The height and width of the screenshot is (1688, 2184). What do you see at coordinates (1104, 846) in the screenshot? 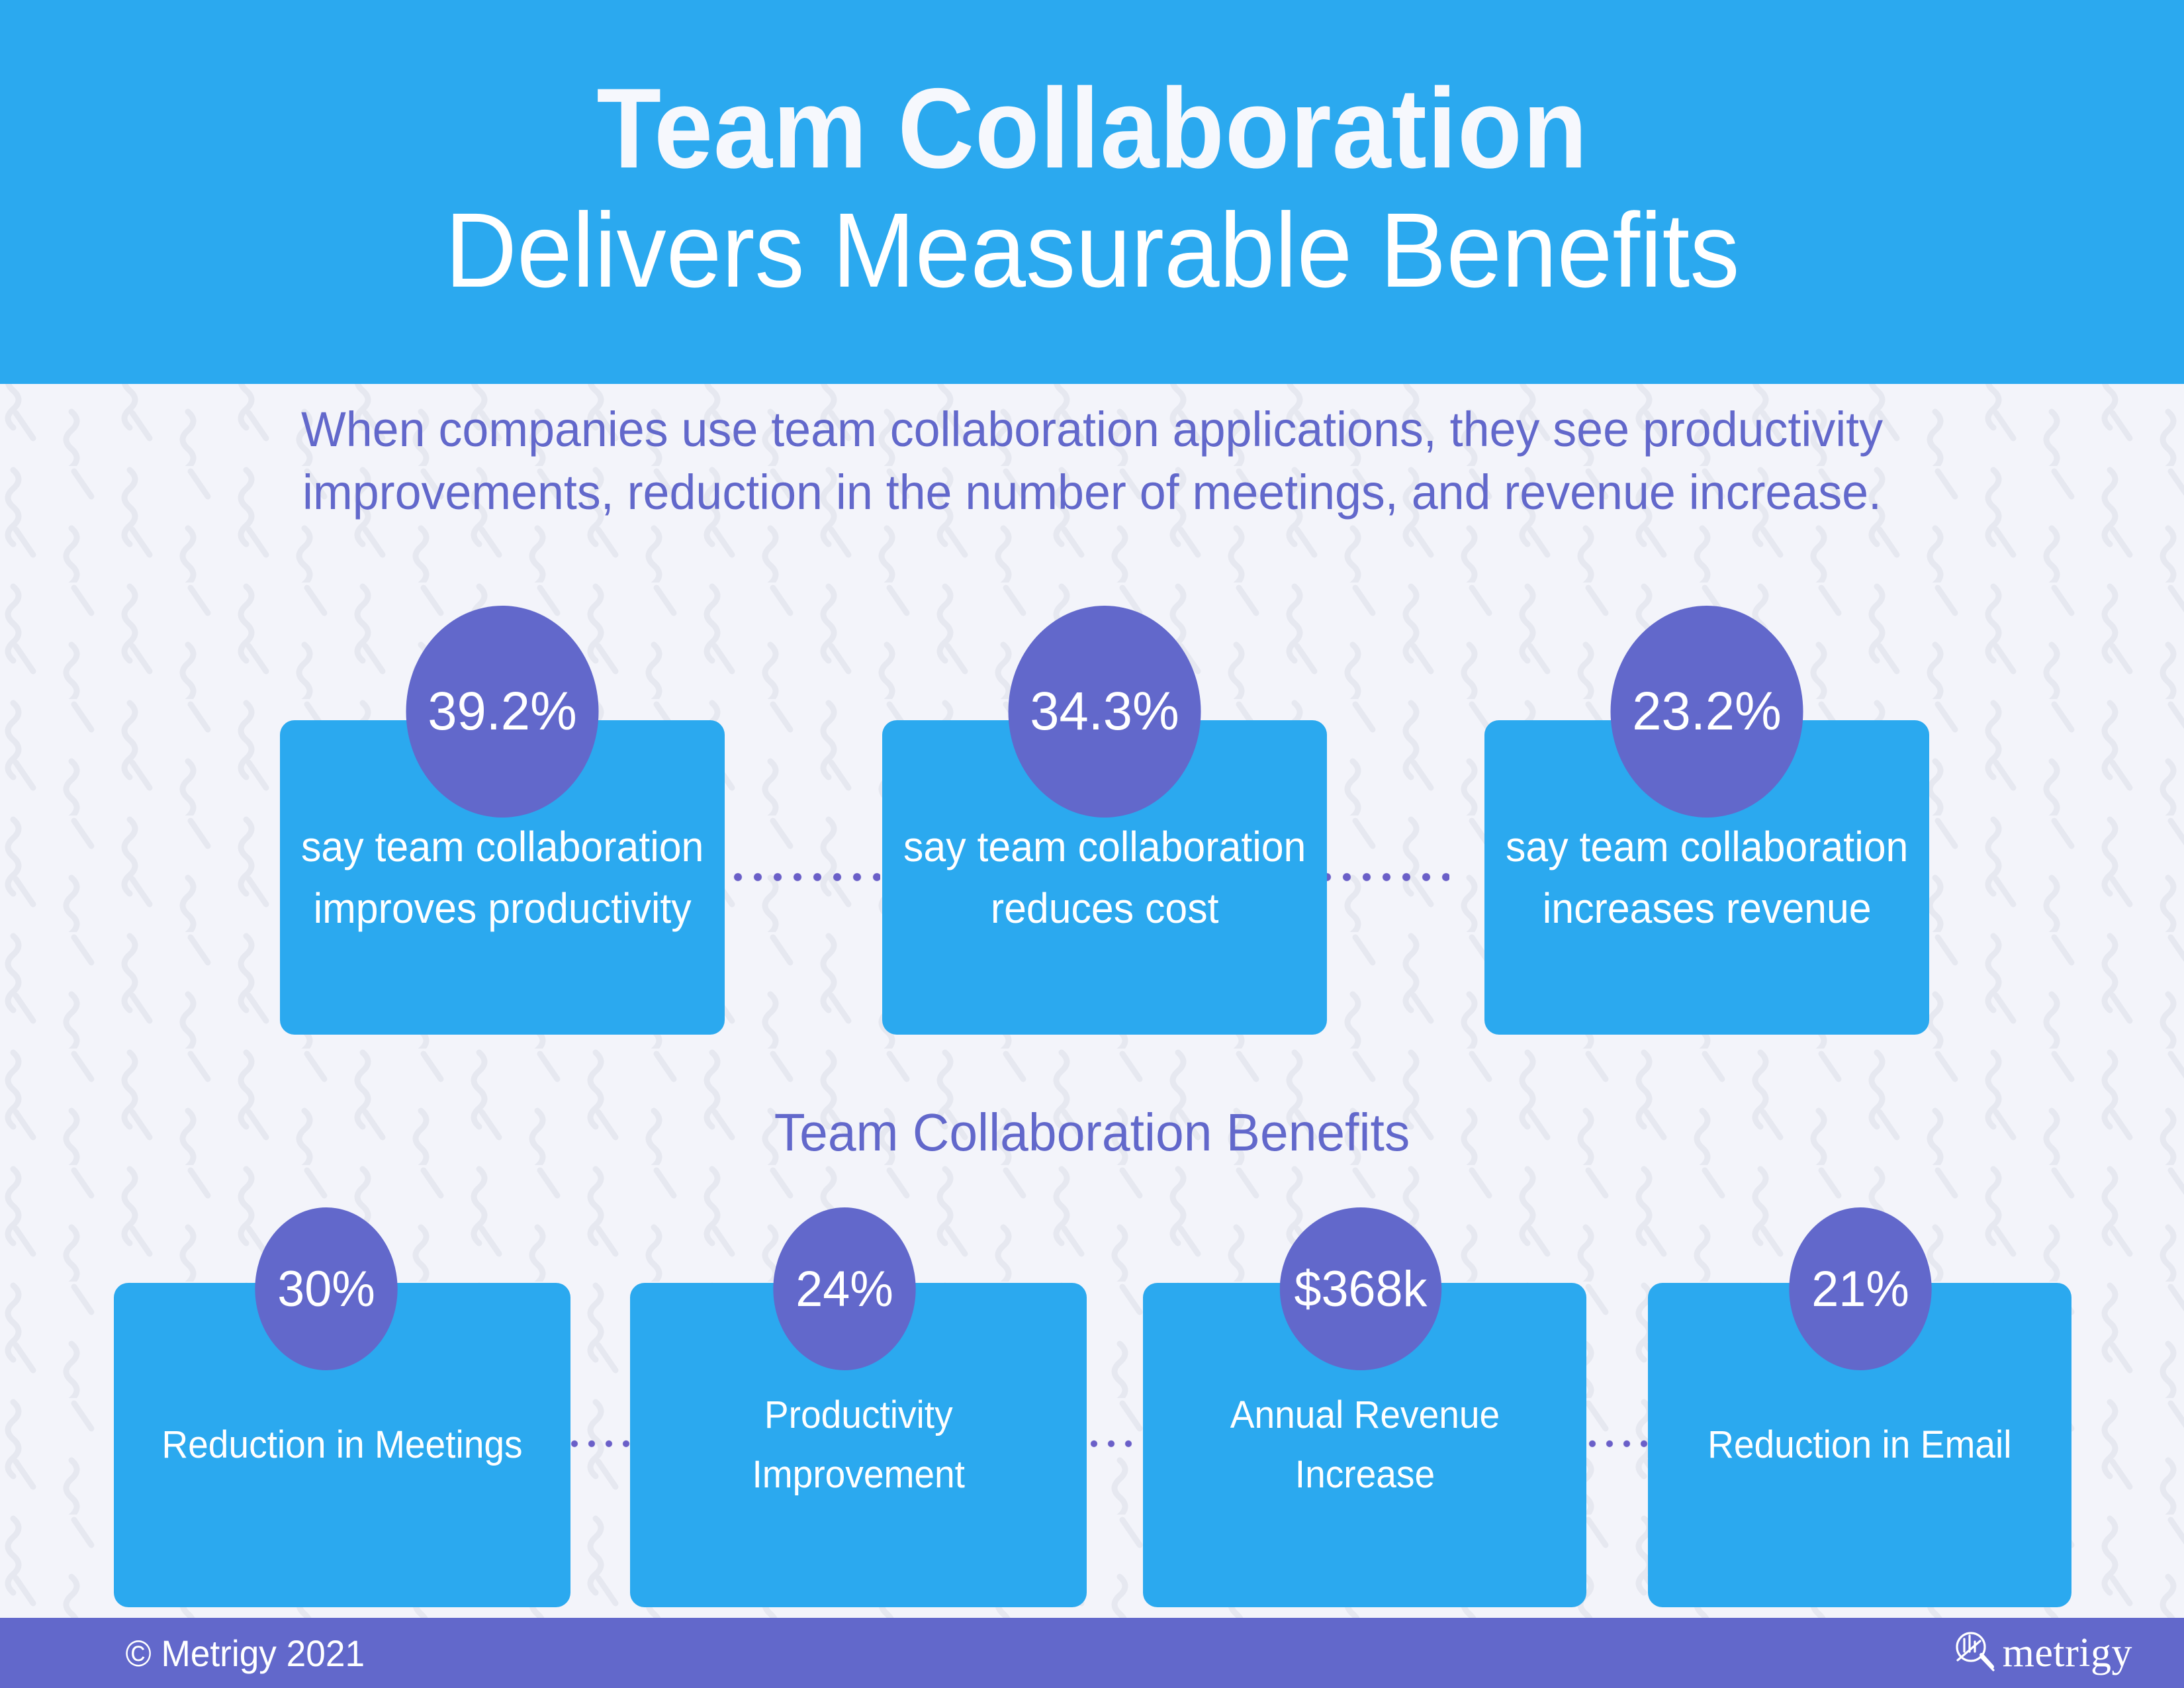
I see `stat-card-2-label-line1: say team collaboration` at bounding box center [1104, 846].